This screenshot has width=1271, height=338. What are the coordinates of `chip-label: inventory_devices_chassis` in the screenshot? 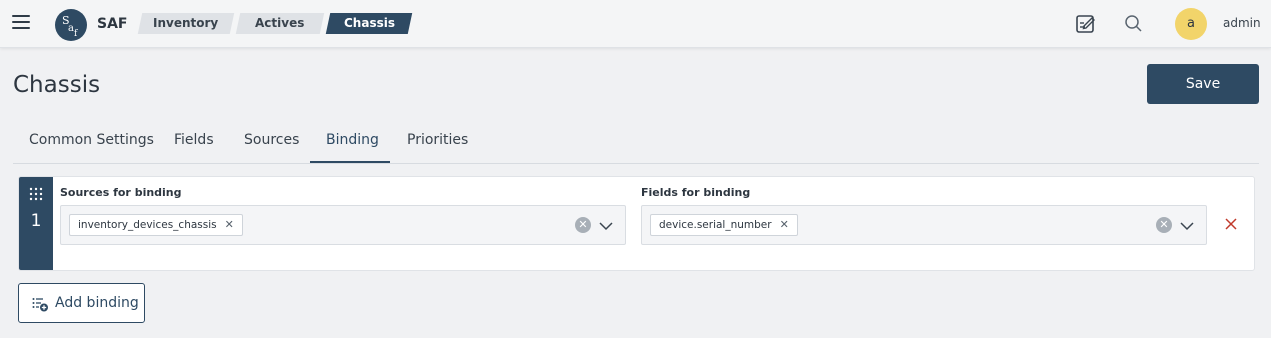 It's located at (147, 225).